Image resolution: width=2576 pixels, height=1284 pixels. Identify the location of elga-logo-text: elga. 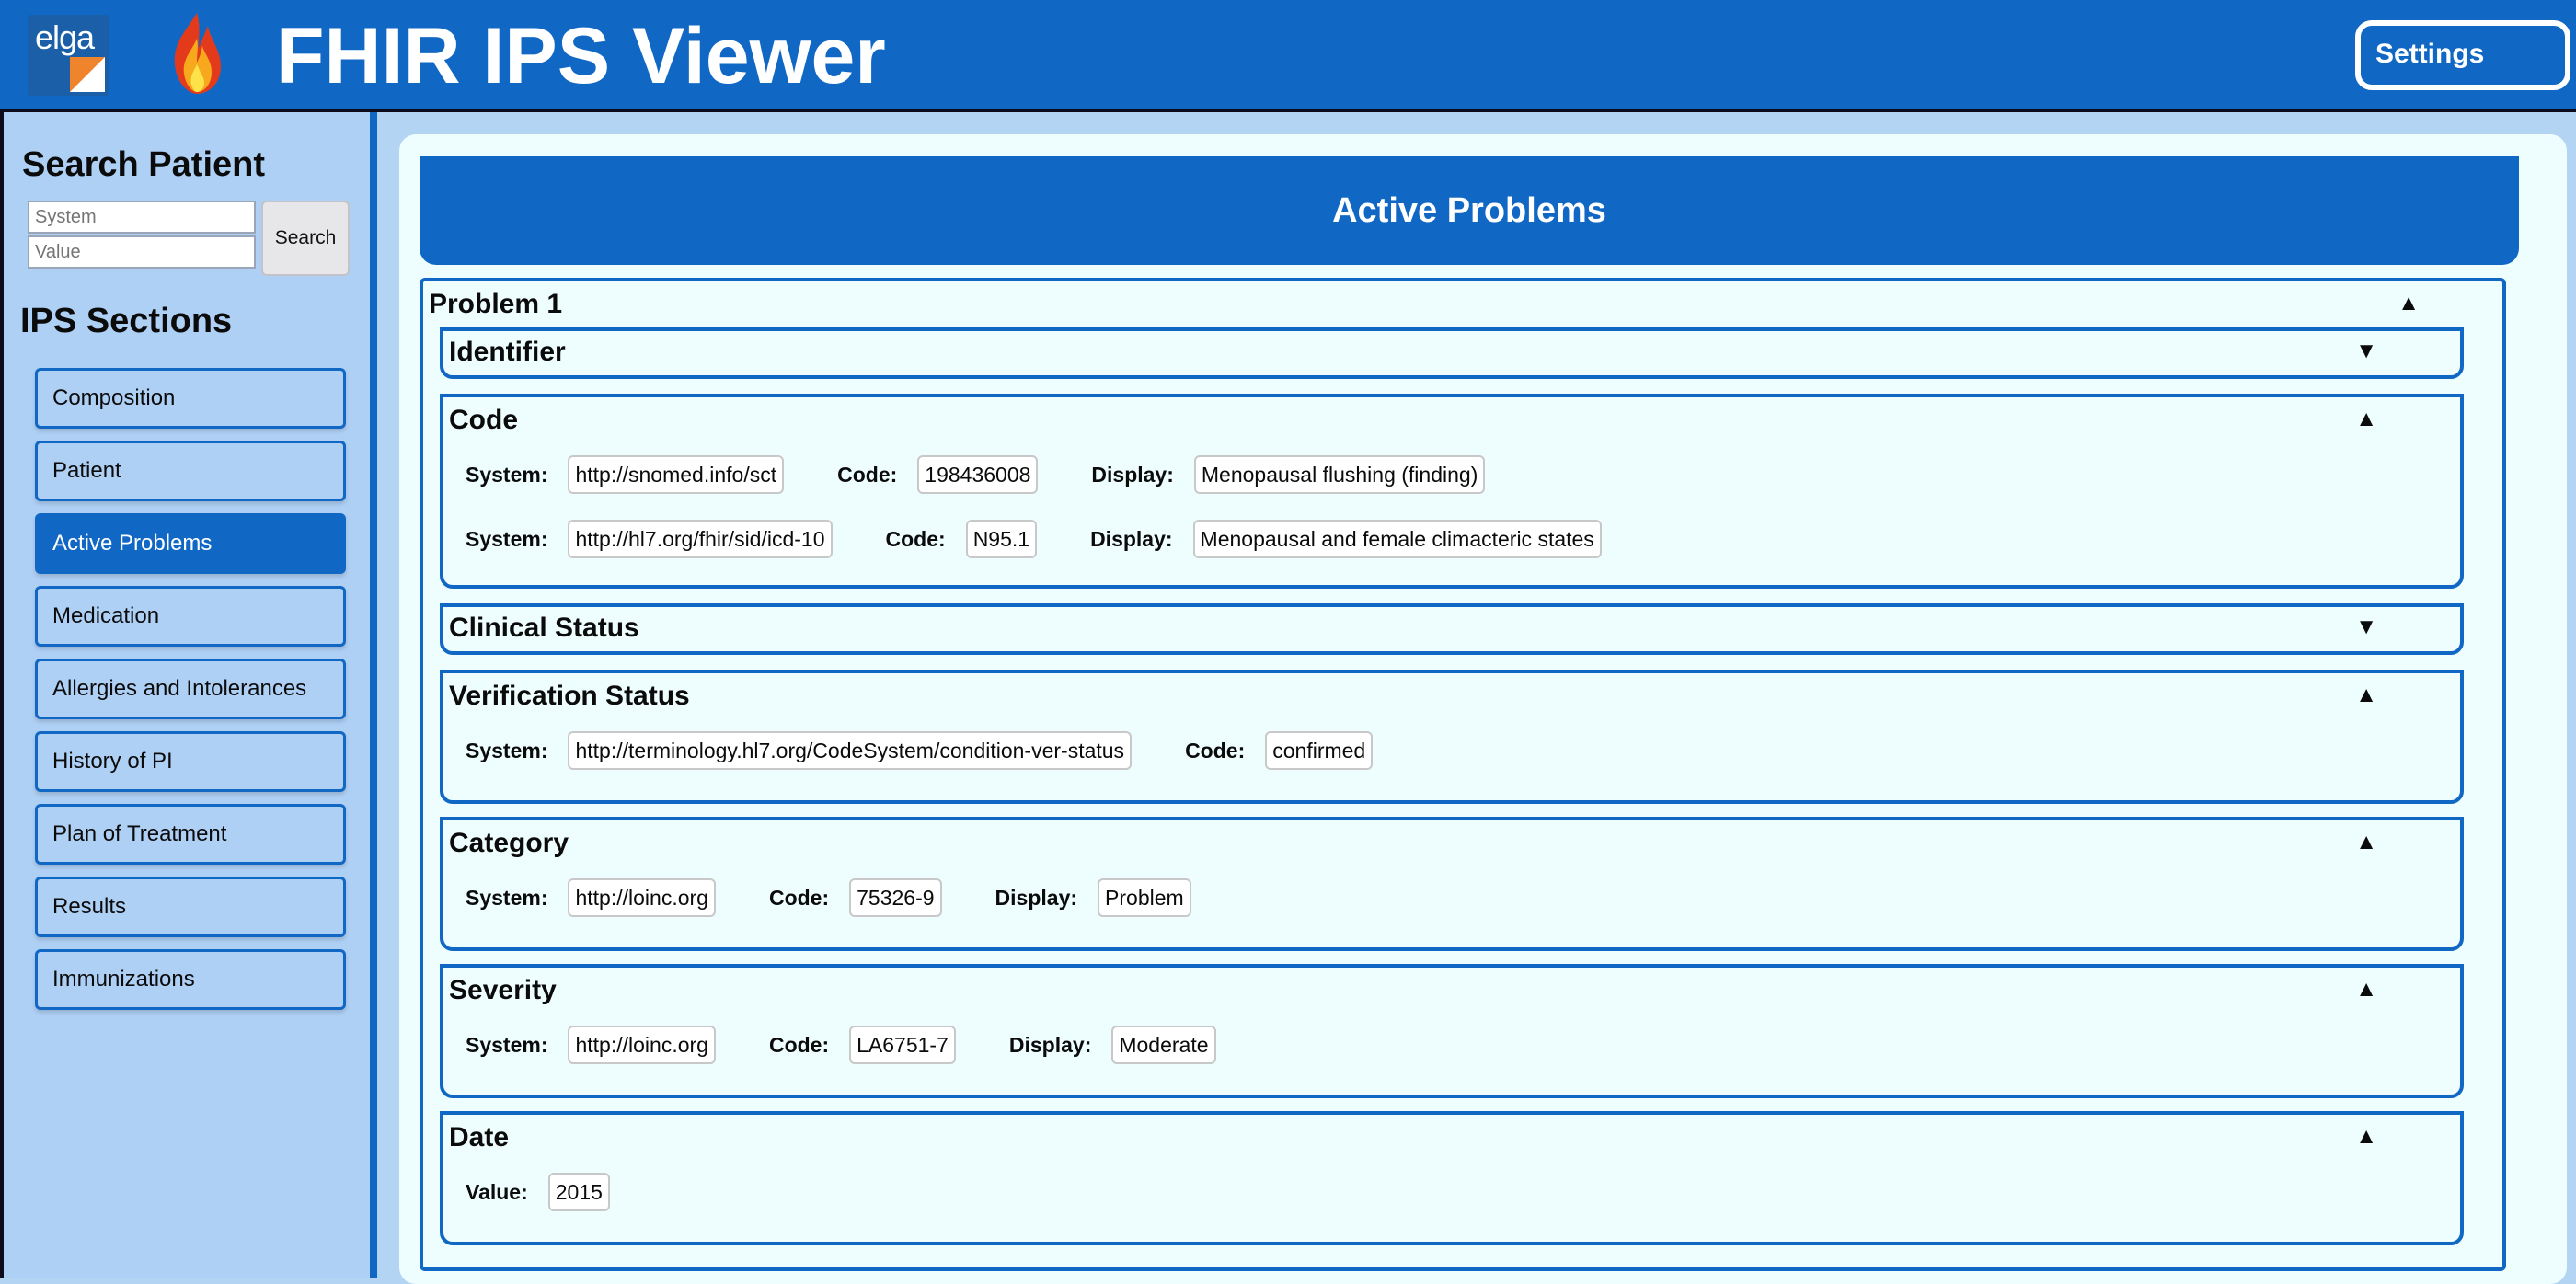
(65, 37).